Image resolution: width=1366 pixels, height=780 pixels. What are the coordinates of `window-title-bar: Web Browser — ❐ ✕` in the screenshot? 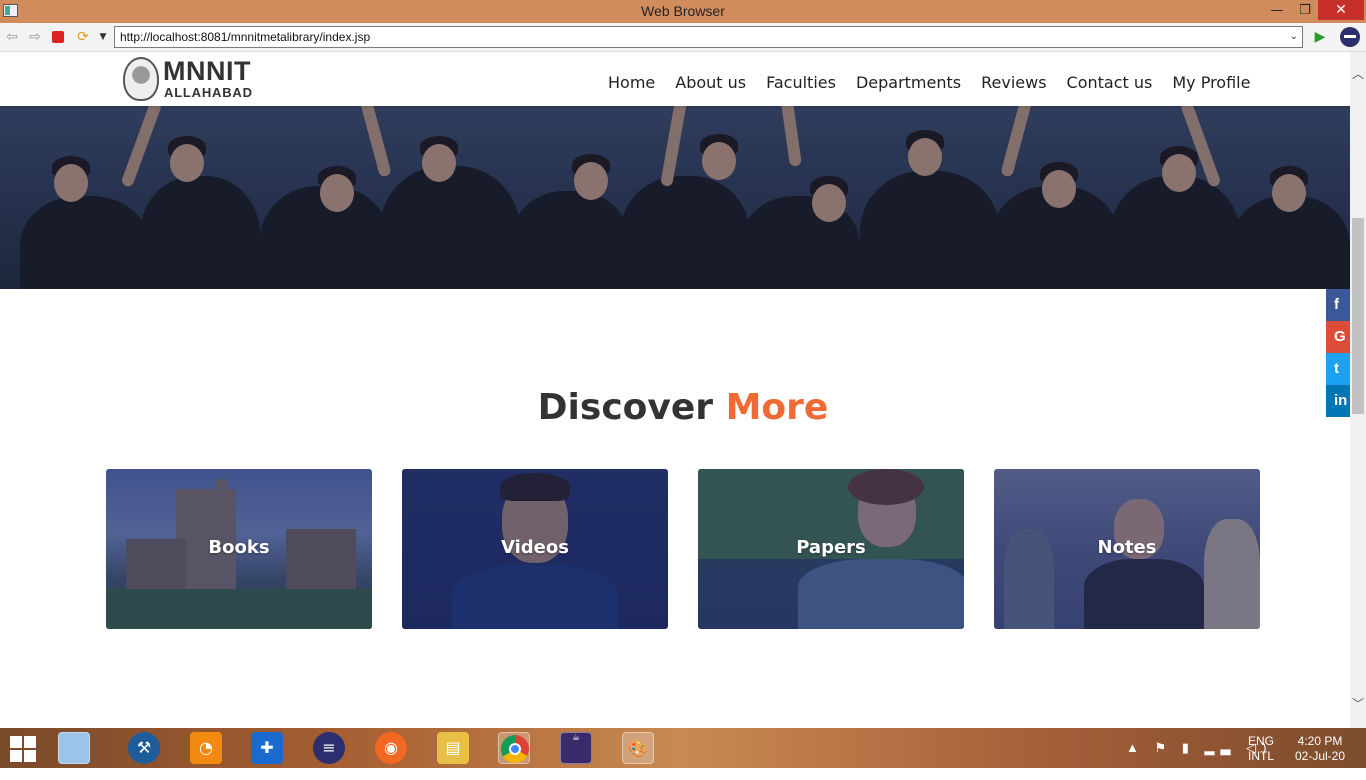 It's located at (683, 11).